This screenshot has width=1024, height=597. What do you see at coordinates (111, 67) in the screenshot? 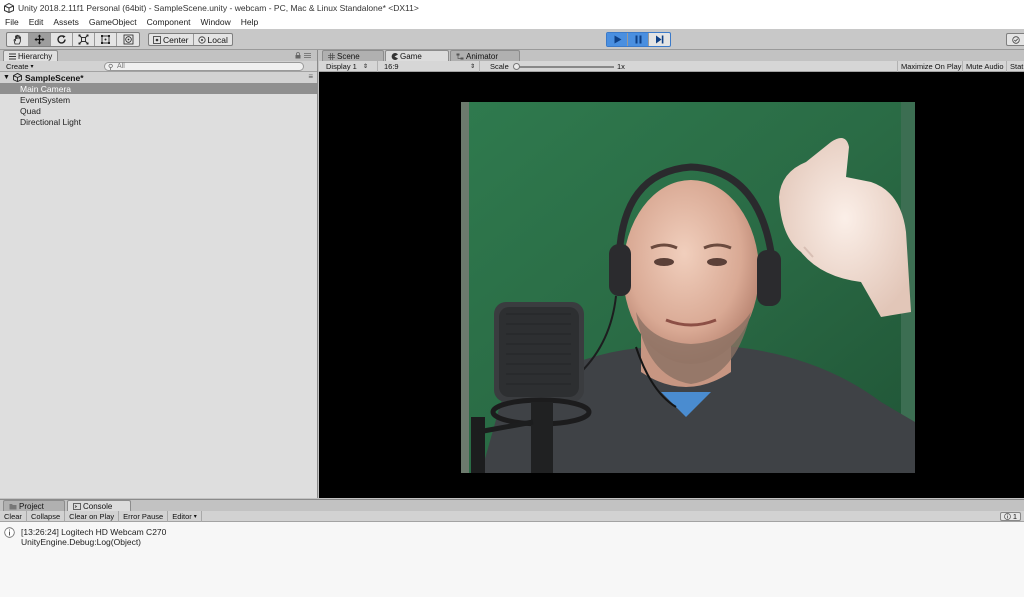
I see `search-icon: ⚲` at bounding box center [111, 67].